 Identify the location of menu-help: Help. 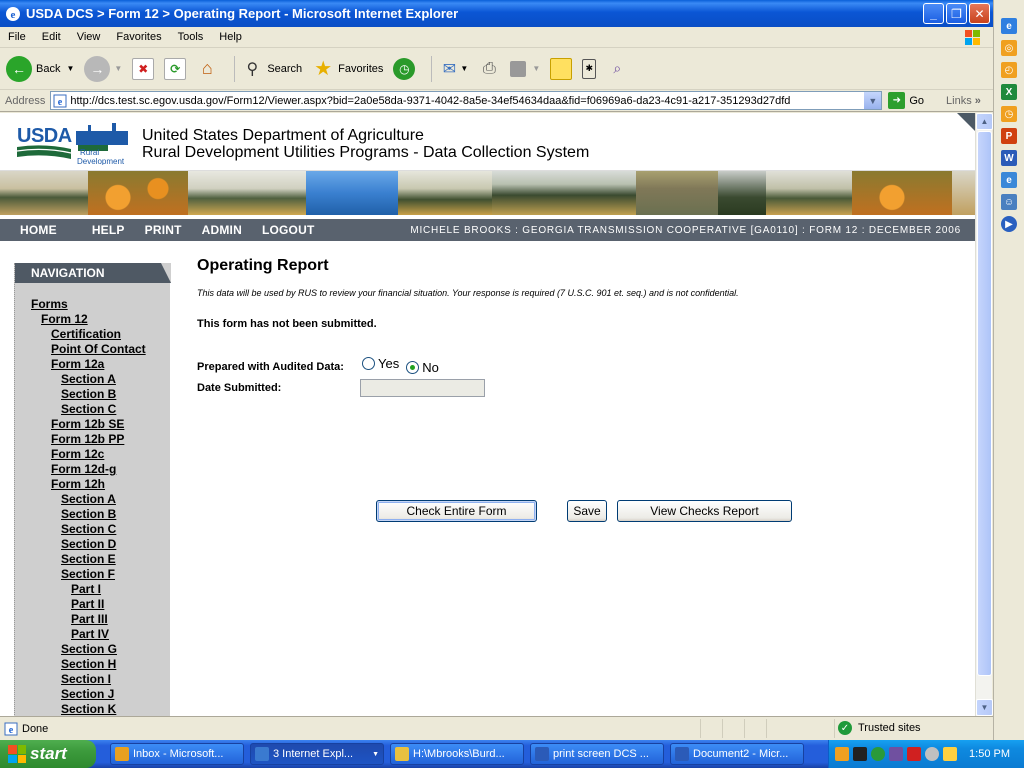
(230, 37).